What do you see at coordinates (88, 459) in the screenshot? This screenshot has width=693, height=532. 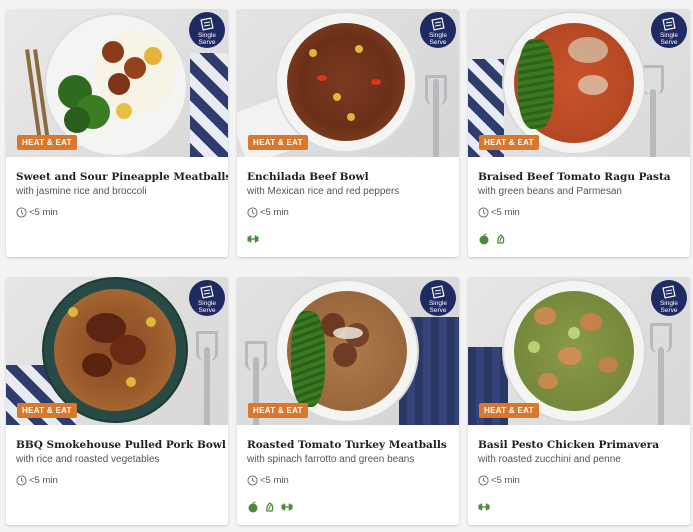 I see `meal-subtitle: with rice and roasted vegetables` at bounding box center [88, 459].